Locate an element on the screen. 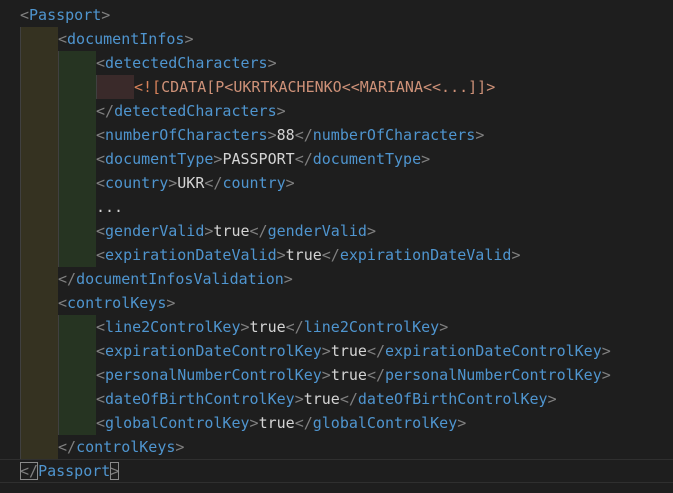  code-line: <country>UKR</country> is located at coordinates (336, 183).